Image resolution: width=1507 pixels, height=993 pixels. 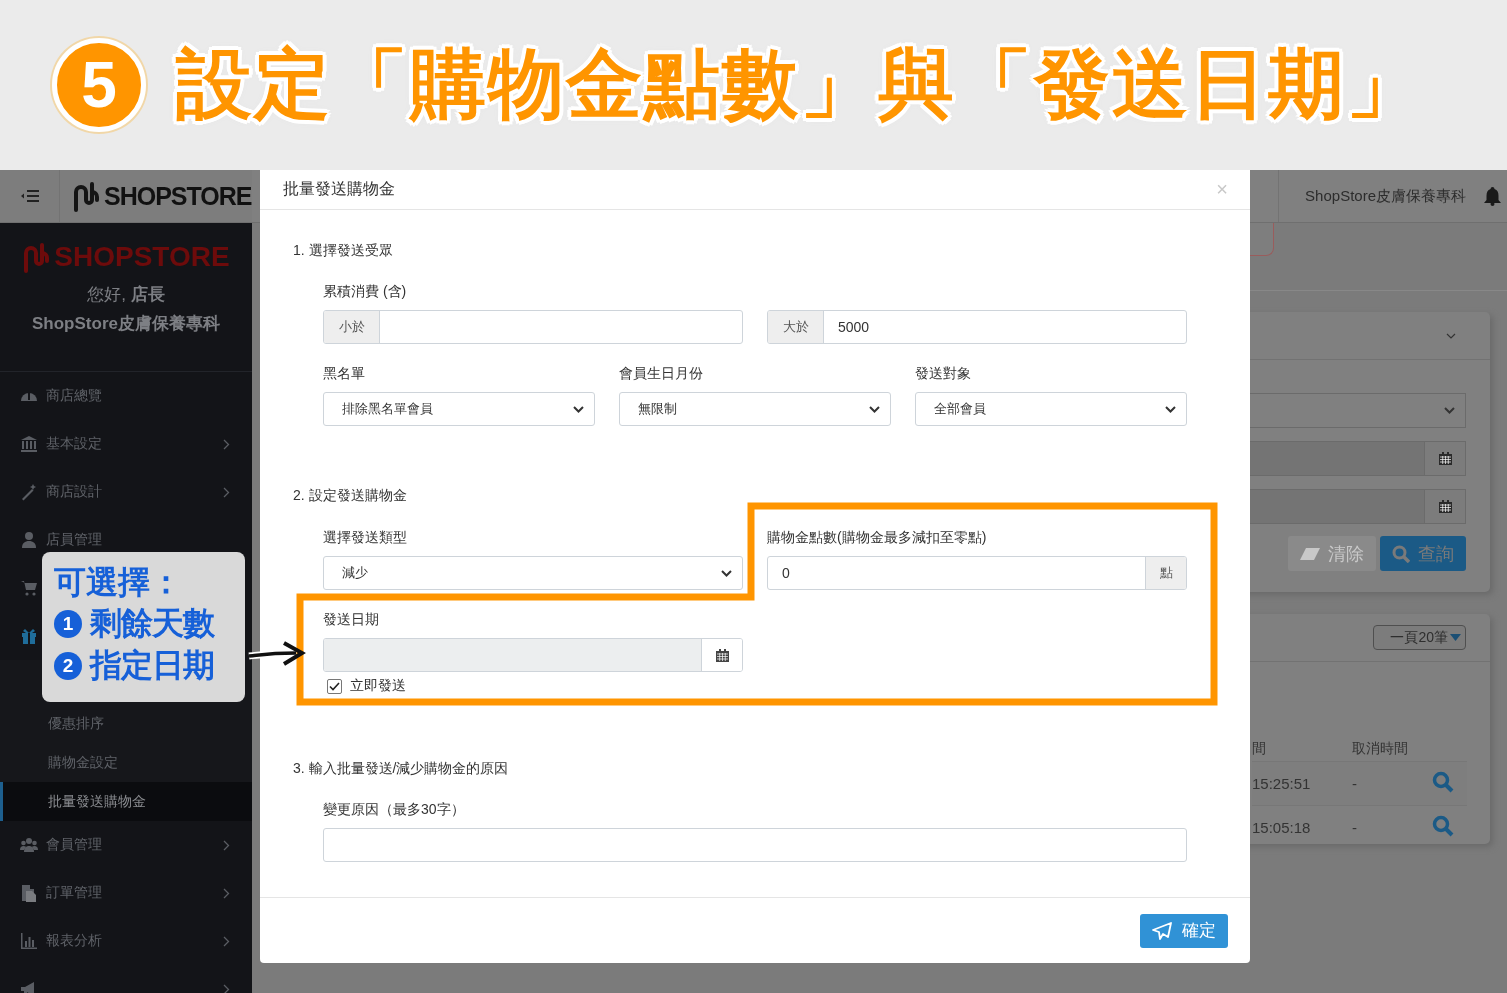 I want to click on number-badge: 2, so click(x=68, y=666).